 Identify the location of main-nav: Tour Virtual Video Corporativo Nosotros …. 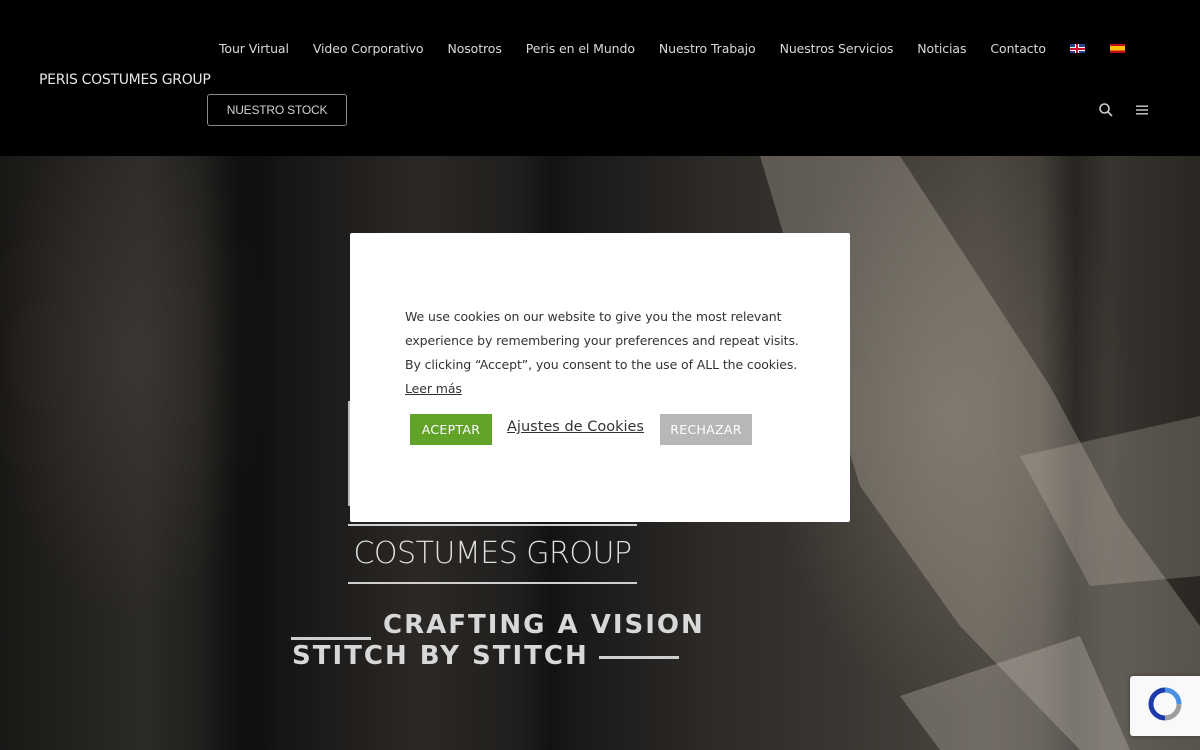
(672, 48).